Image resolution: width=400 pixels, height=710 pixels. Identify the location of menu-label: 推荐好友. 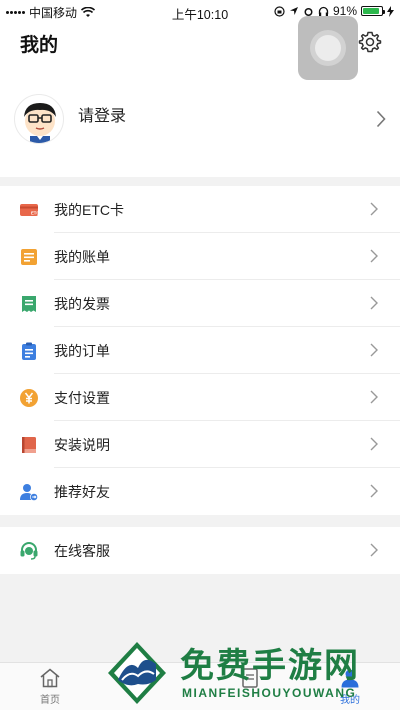
(82, 492).